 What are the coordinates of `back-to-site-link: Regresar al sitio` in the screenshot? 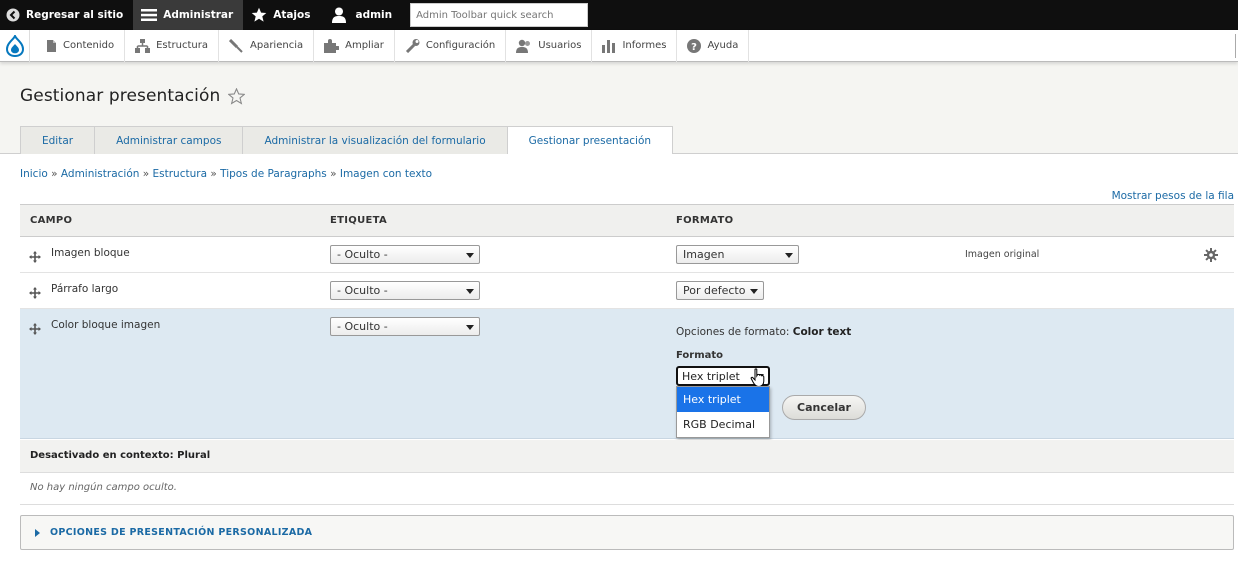 It's located at (66, 15).